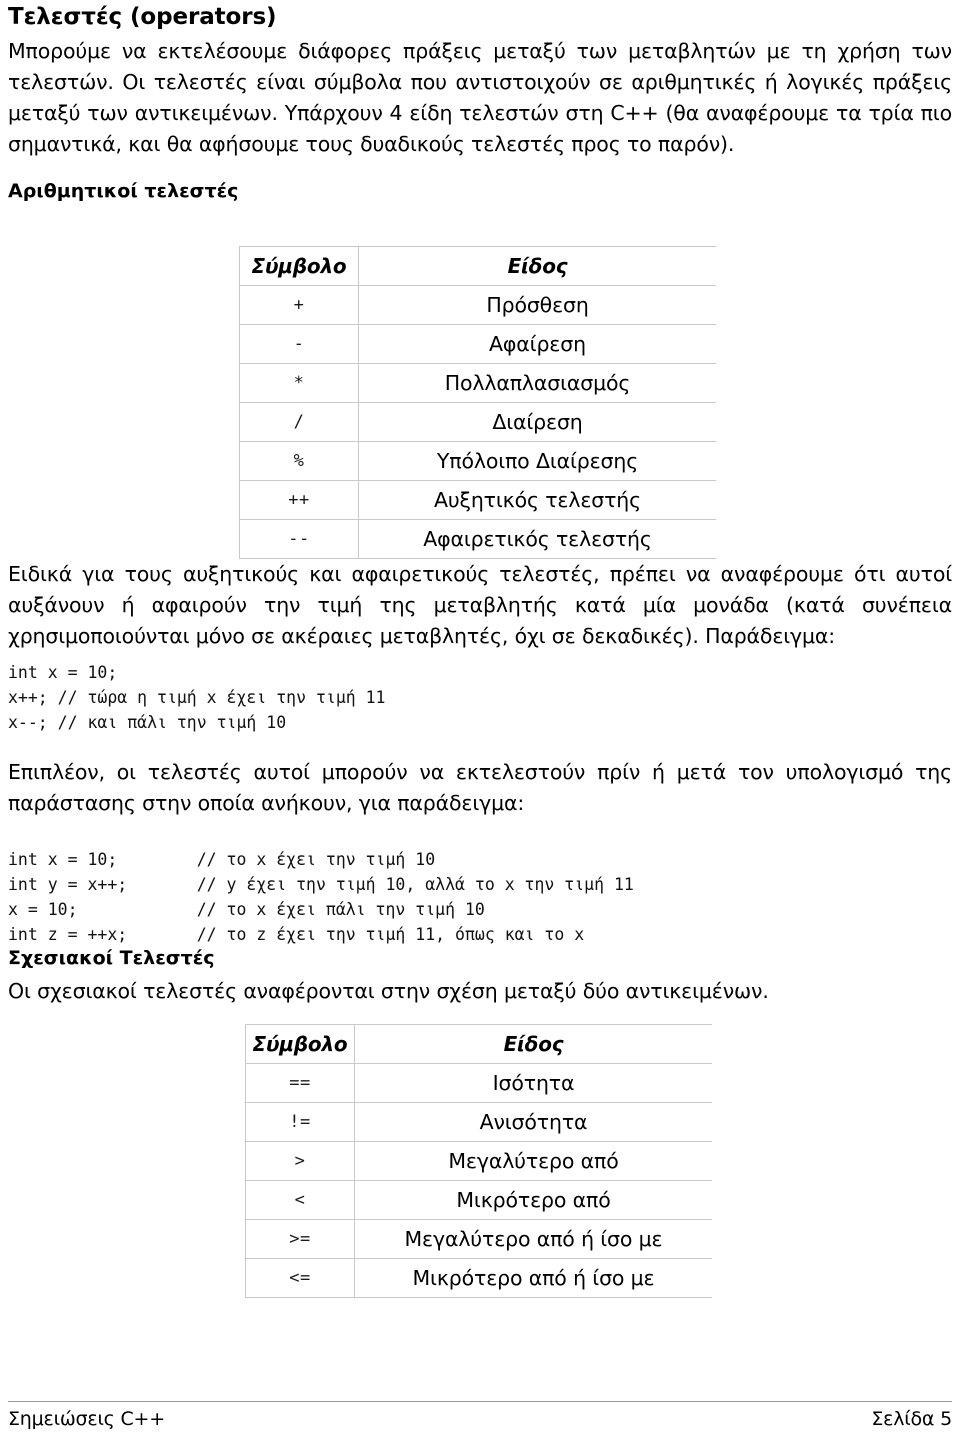 Image resolution: width=960 pixels, height=1438 pixels. What do you see at coordinates (480, 1415) in the screenshot?
I see `page-footer: Σημειώσεις C++ Σελίδα 5` at bounding box center [480, 1415].